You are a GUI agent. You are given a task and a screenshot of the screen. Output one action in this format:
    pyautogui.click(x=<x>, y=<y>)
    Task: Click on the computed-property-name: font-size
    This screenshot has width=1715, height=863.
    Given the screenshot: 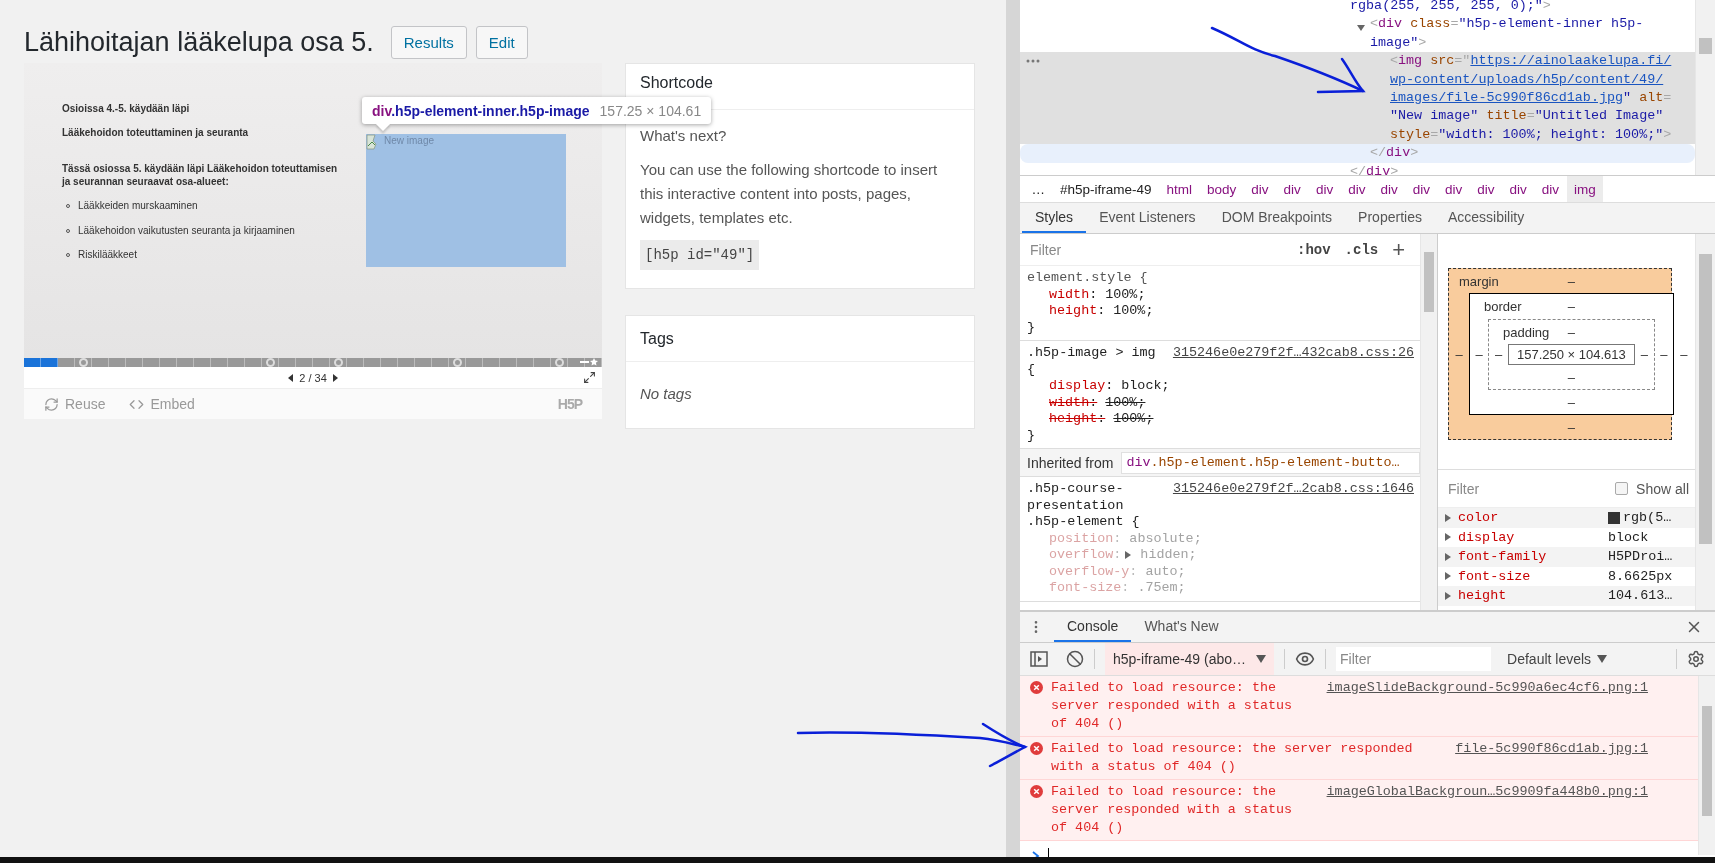 What is the action you would take?
    pyautogui.click(x=1495, y=576)
    